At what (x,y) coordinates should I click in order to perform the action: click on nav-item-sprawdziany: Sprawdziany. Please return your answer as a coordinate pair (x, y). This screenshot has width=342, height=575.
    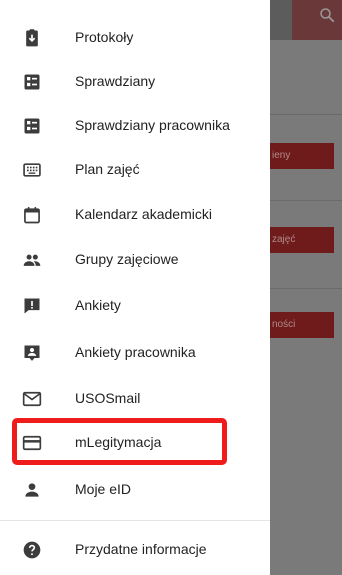
    Looking at the image, I should click on (135, 81).